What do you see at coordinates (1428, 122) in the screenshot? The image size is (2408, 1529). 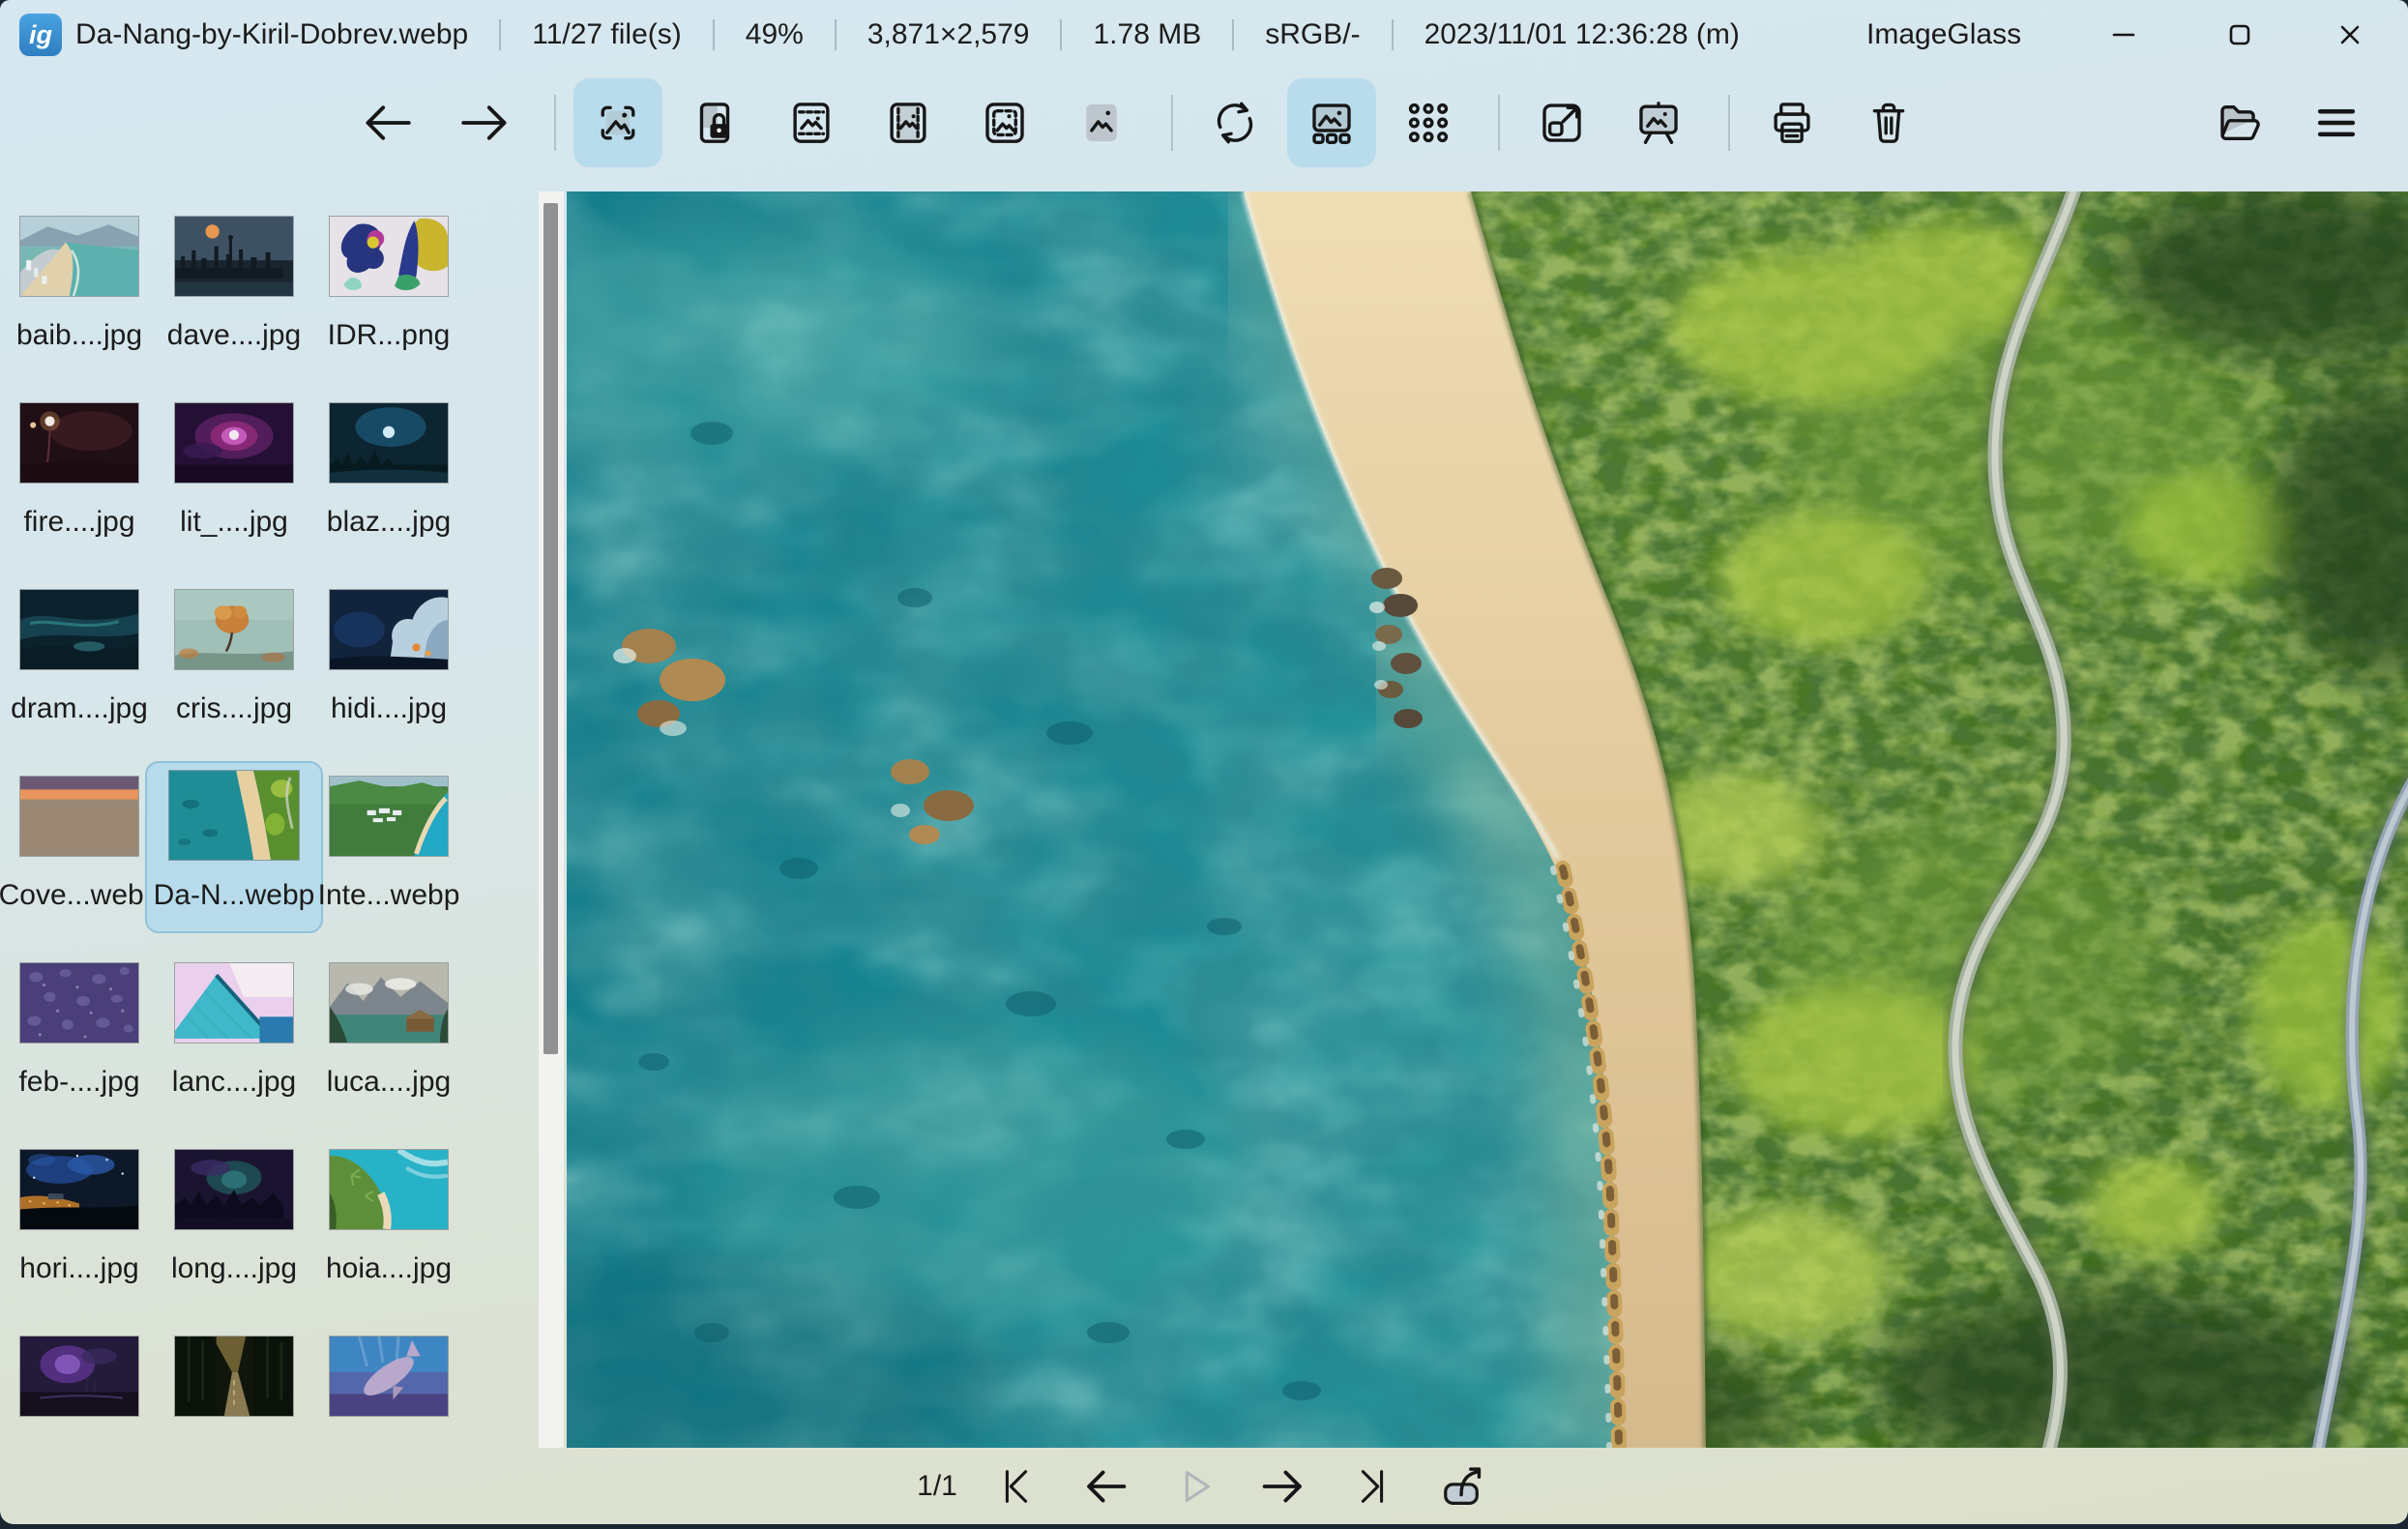 I see `thumbnail-grid-button` at bounding box center [1428, 122].